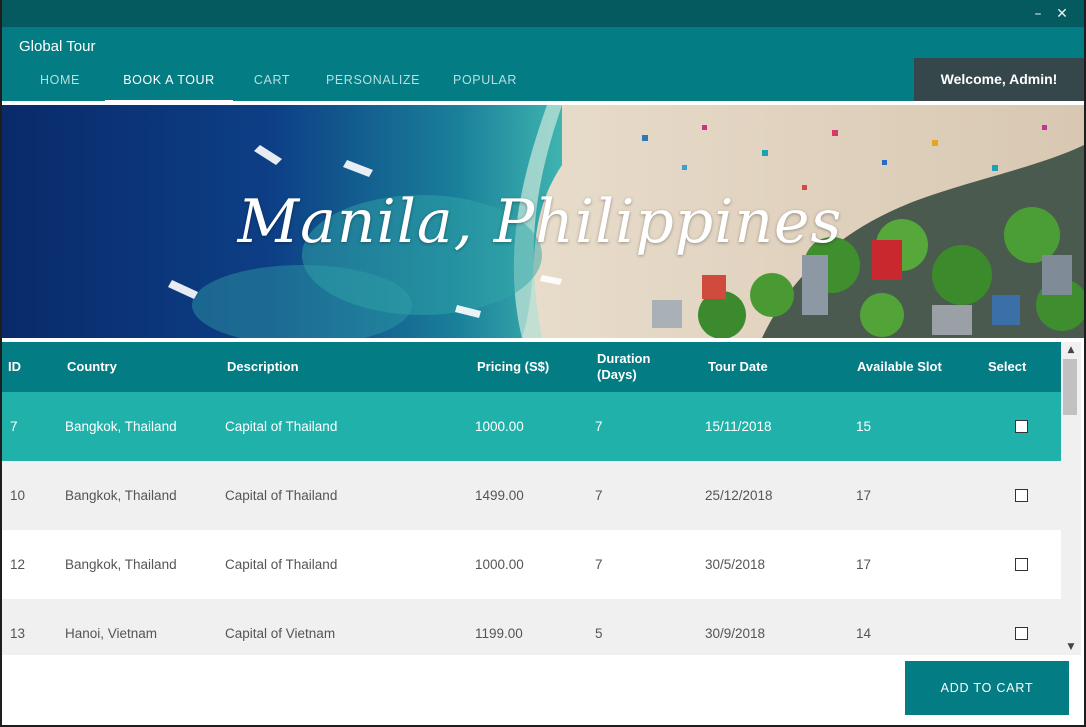 The image size is (1086, 727). I want to click on table-scrollbar: ▲ ▼, so click(1071, 498).